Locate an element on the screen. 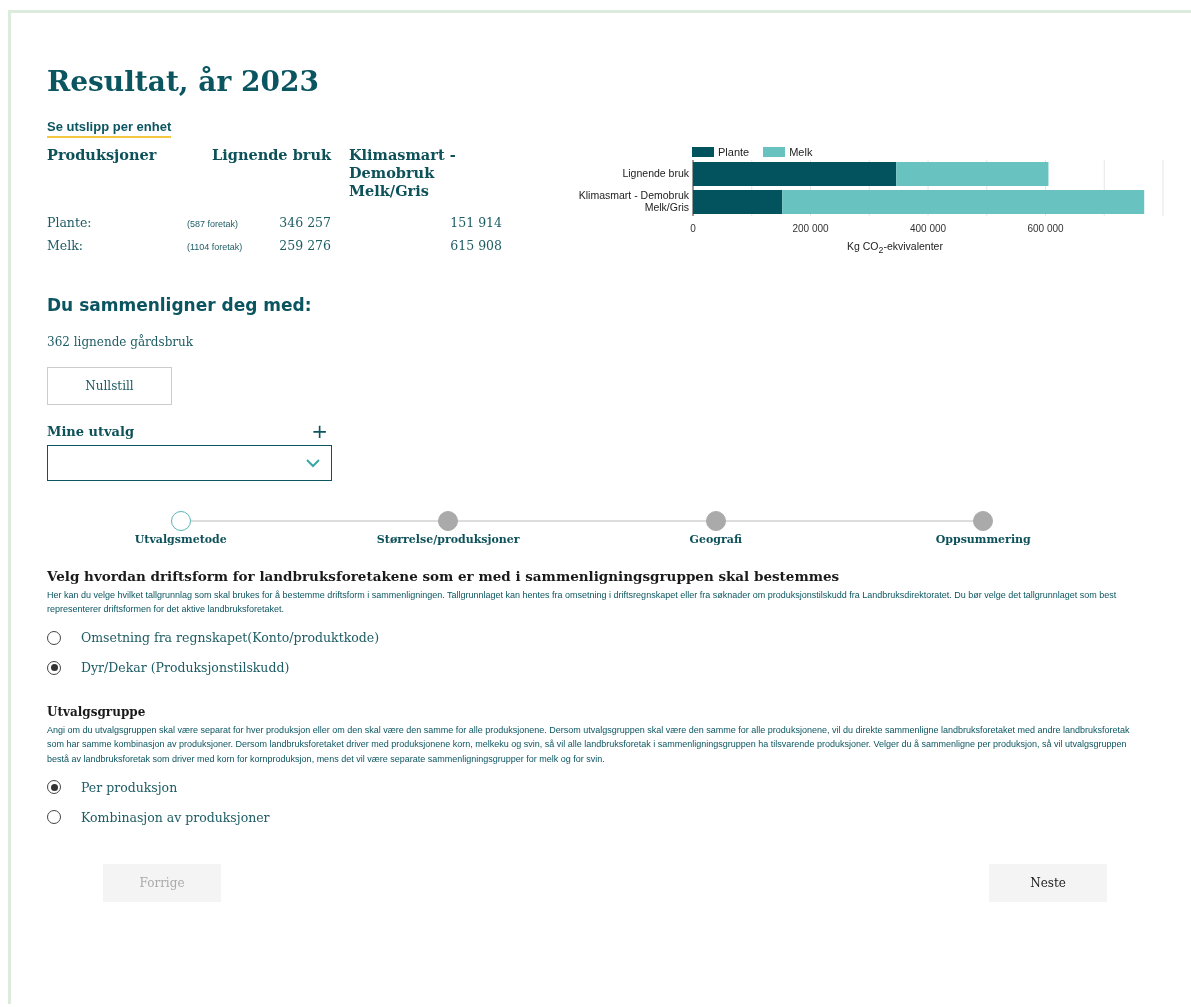 This screenshot has width=1191, height=1007. tick-label: 600 000 is located at coordinates (1045, 228).